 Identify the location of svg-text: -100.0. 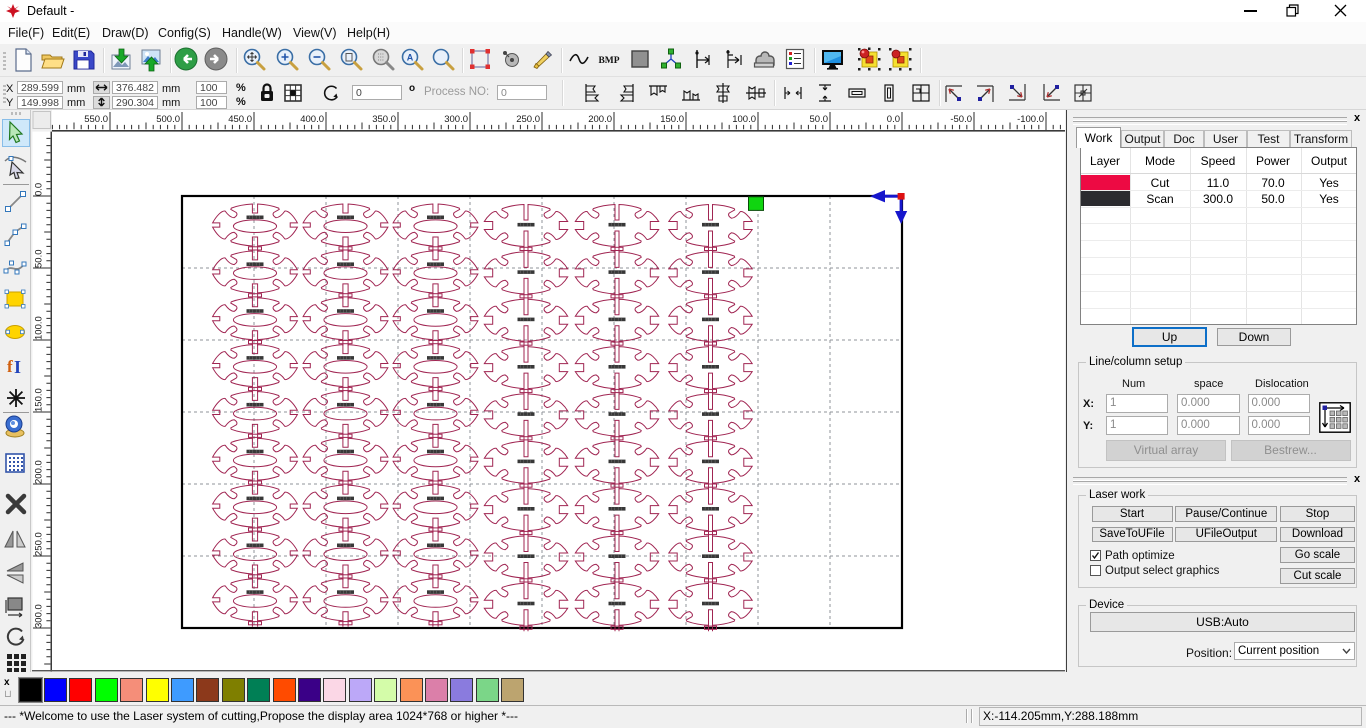
(1030, 119).